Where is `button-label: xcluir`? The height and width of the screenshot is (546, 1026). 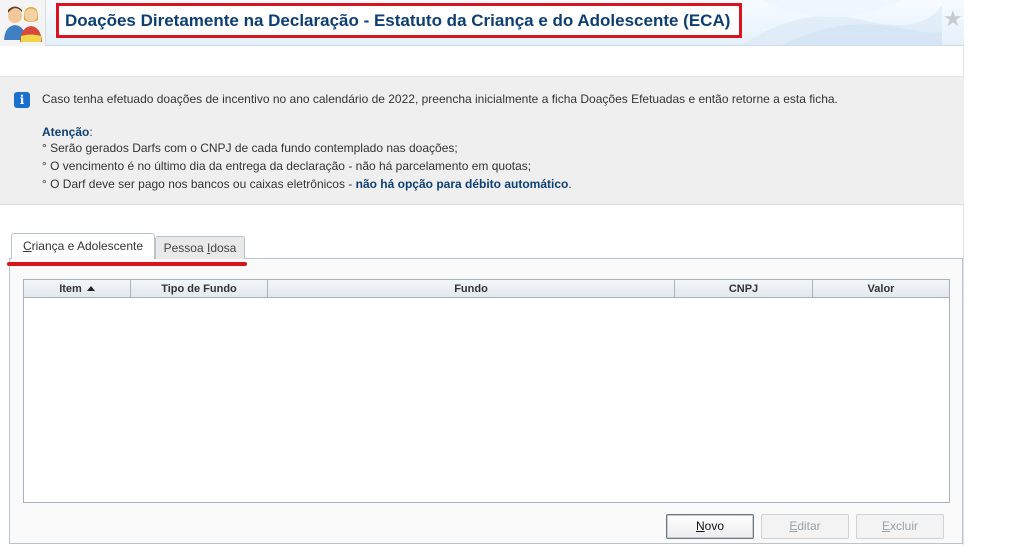 button-label: xcluir is located at coordinates (904, 526).